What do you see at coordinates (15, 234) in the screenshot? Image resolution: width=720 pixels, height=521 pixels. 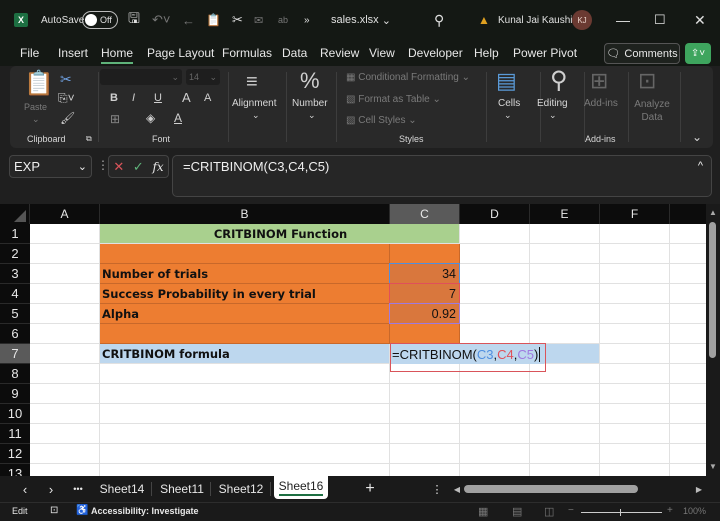 I see `row-header-1: 1` at bounding box center [15, 234].